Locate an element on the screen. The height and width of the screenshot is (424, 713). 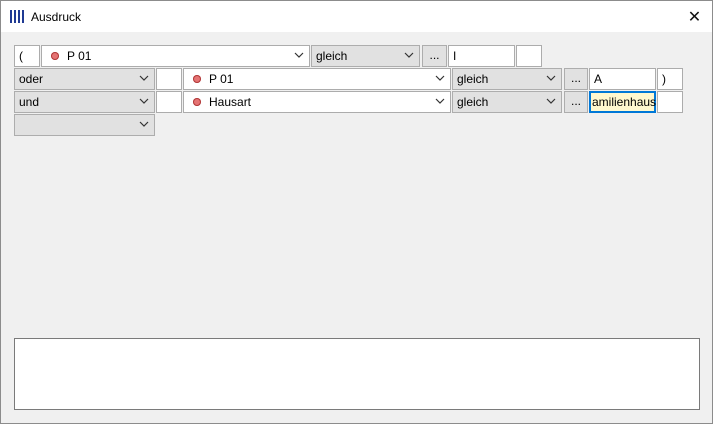
value-input-active: amilienhaus is located at coordinates (622, 102).